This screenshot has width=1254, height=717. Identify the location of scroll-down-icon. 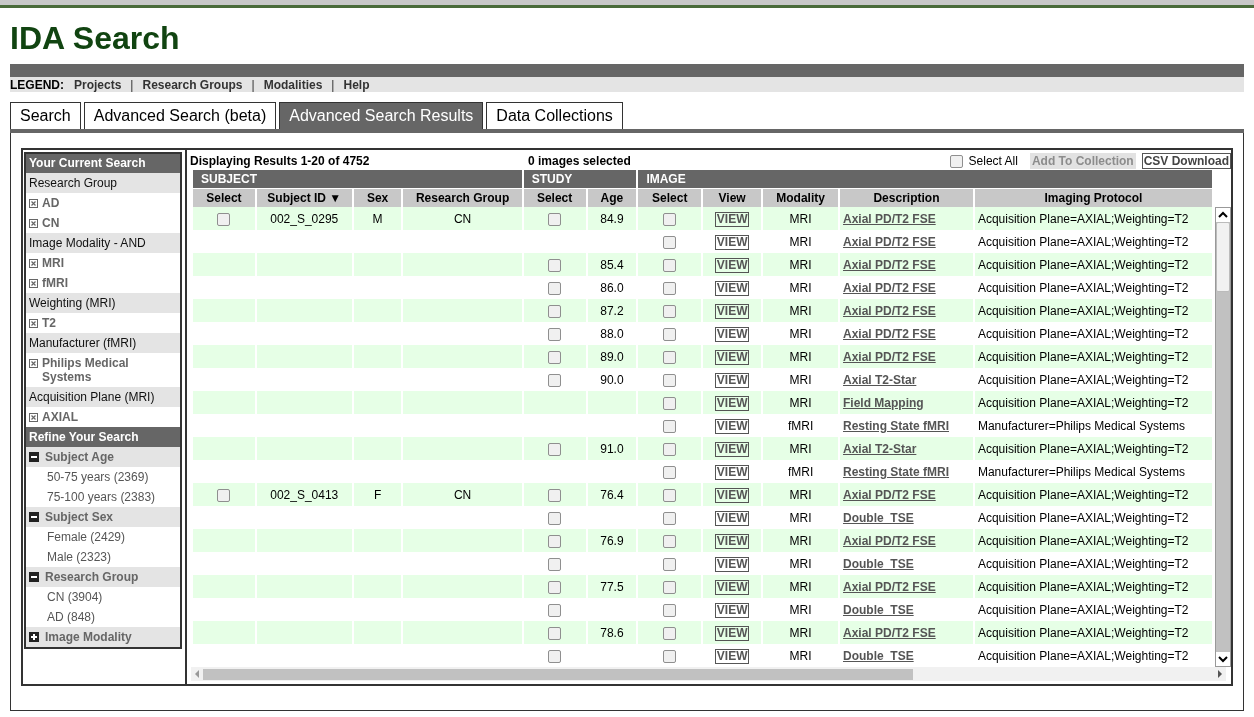
(1223, 659).